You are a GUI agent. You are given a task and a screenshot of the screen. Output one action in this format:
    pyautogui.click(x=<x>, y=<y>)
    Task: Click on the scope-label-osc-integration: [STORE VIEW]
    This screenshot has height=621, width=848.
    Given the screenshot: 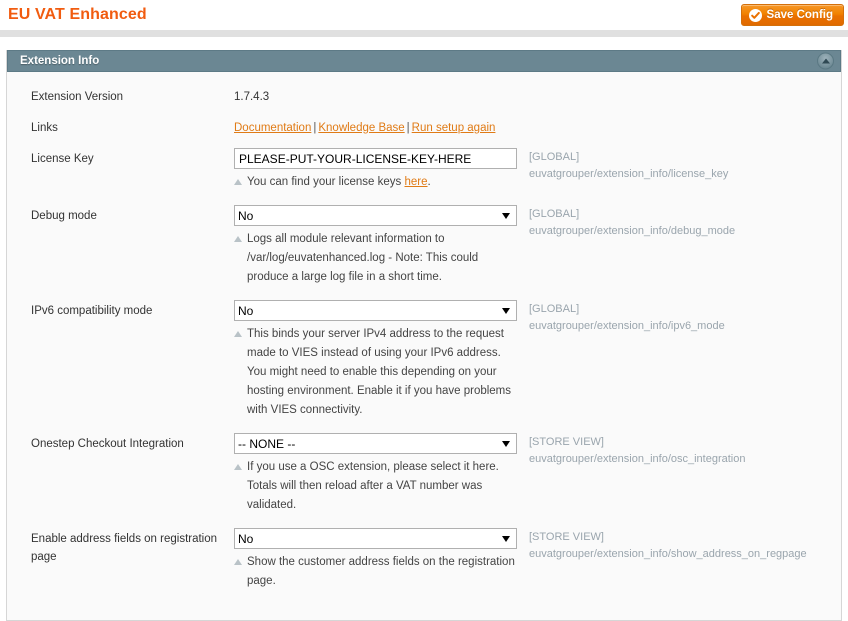 What is the action you would take?
    pyautogui.click(x=566, y=442)
    